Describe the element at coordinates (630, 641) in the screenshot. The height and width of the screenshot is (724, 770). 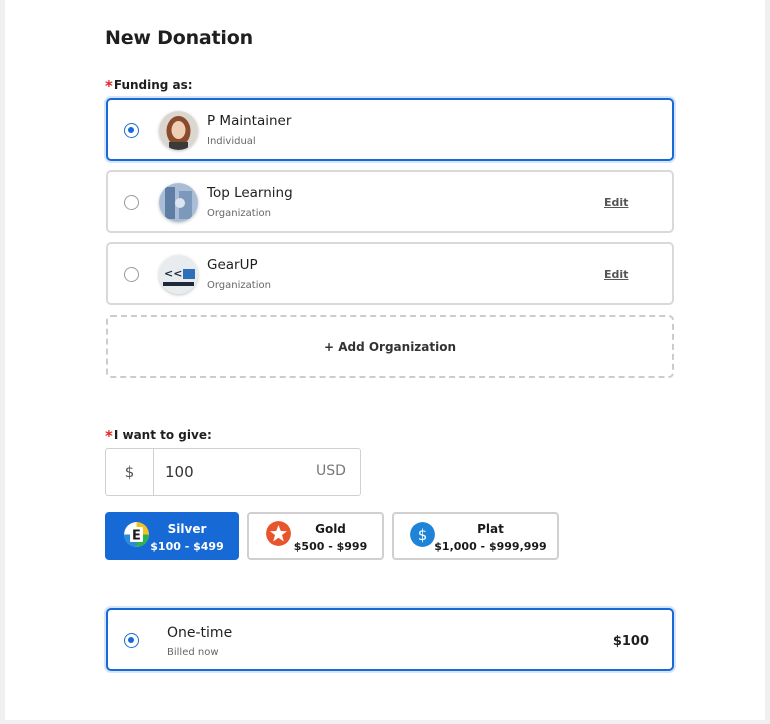
I see `frequency-price: $100` at that location.